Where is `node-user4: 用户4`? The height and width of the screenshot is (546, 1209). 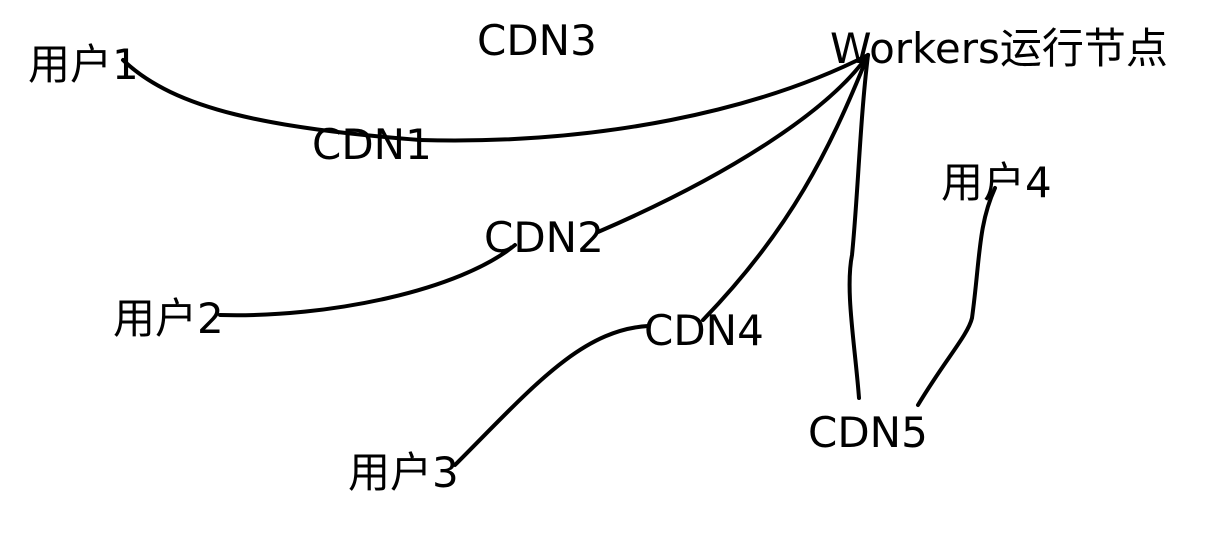 node-user4: 用户4 is located at coordinates (996, 182).